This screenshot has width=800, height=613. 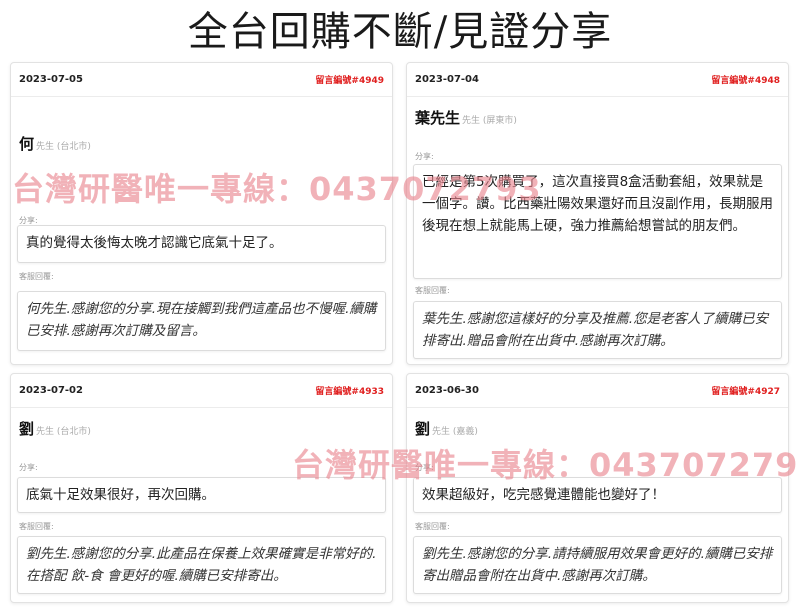 What do you see at coordinates (438, 118) in the screenshot?
I see `customer-name: 葉先生` at bounding box center [438, 118].